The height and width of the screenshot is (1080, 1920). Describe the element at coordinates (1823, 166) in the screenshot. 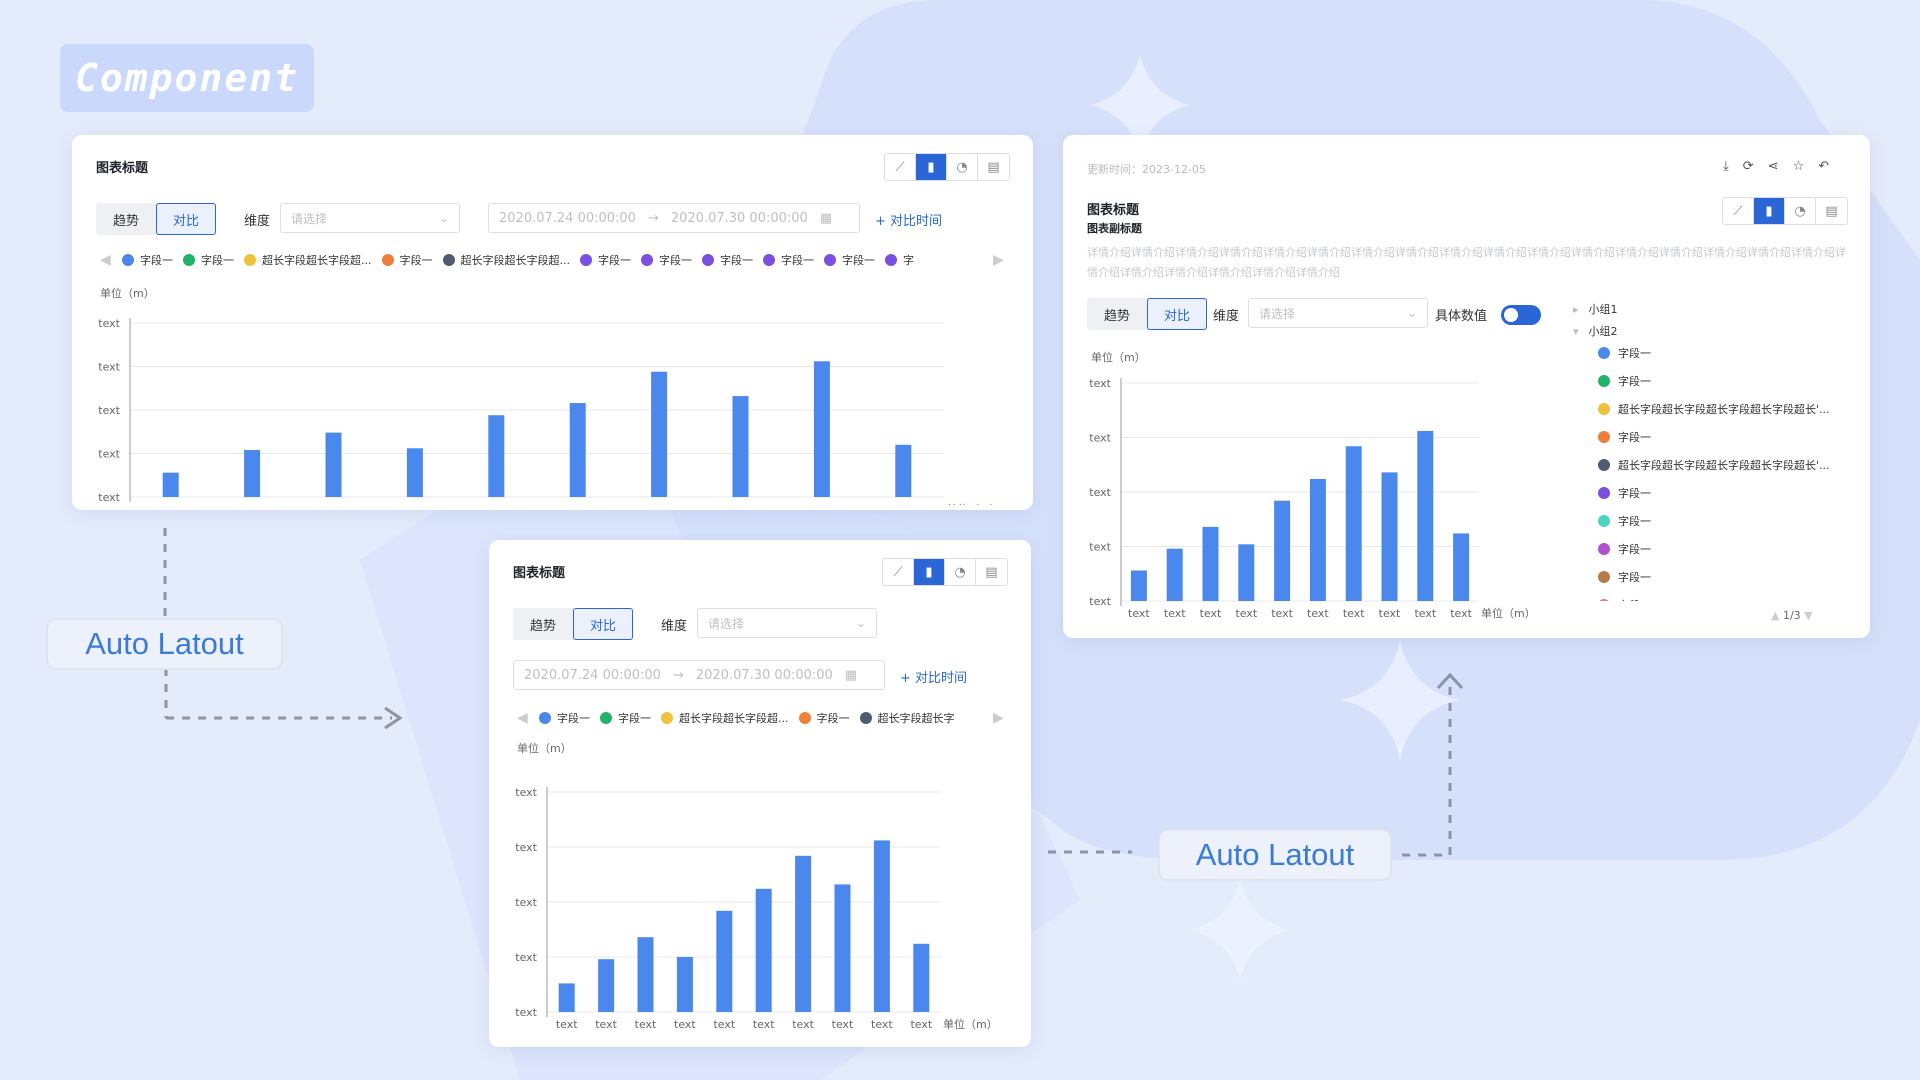

I see `back-icon: ↶` at that location.